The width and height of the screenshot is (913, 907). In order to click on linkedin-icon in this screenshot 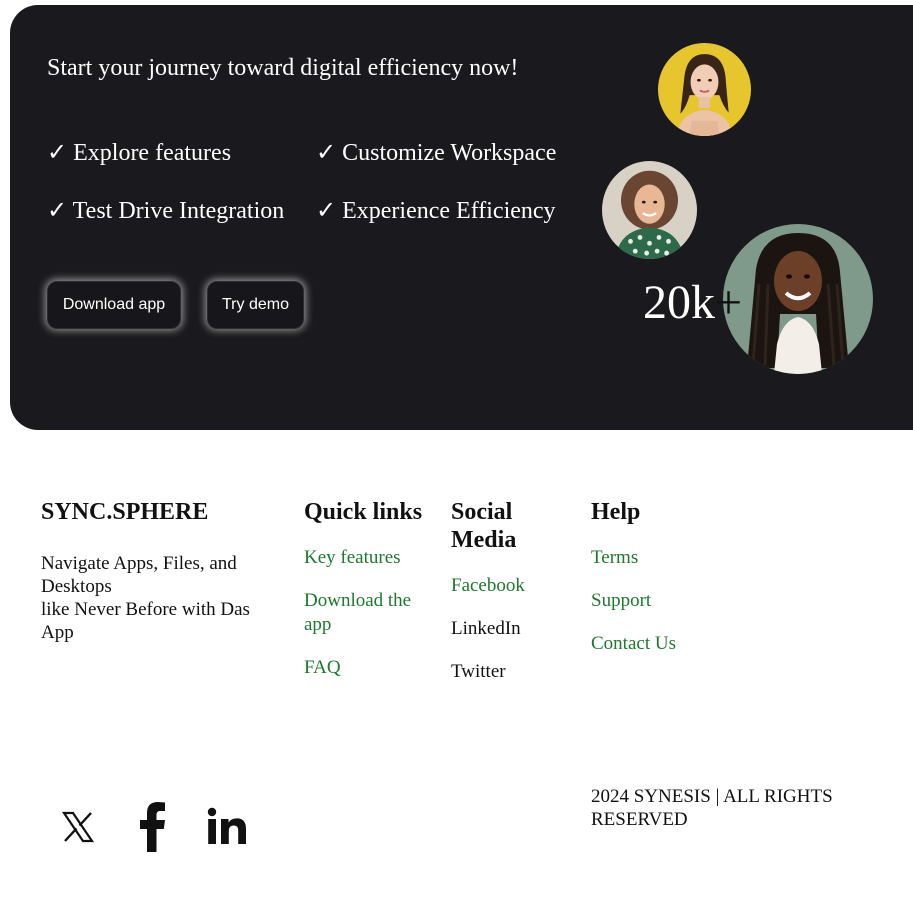, I will do `click(227, 827)`.